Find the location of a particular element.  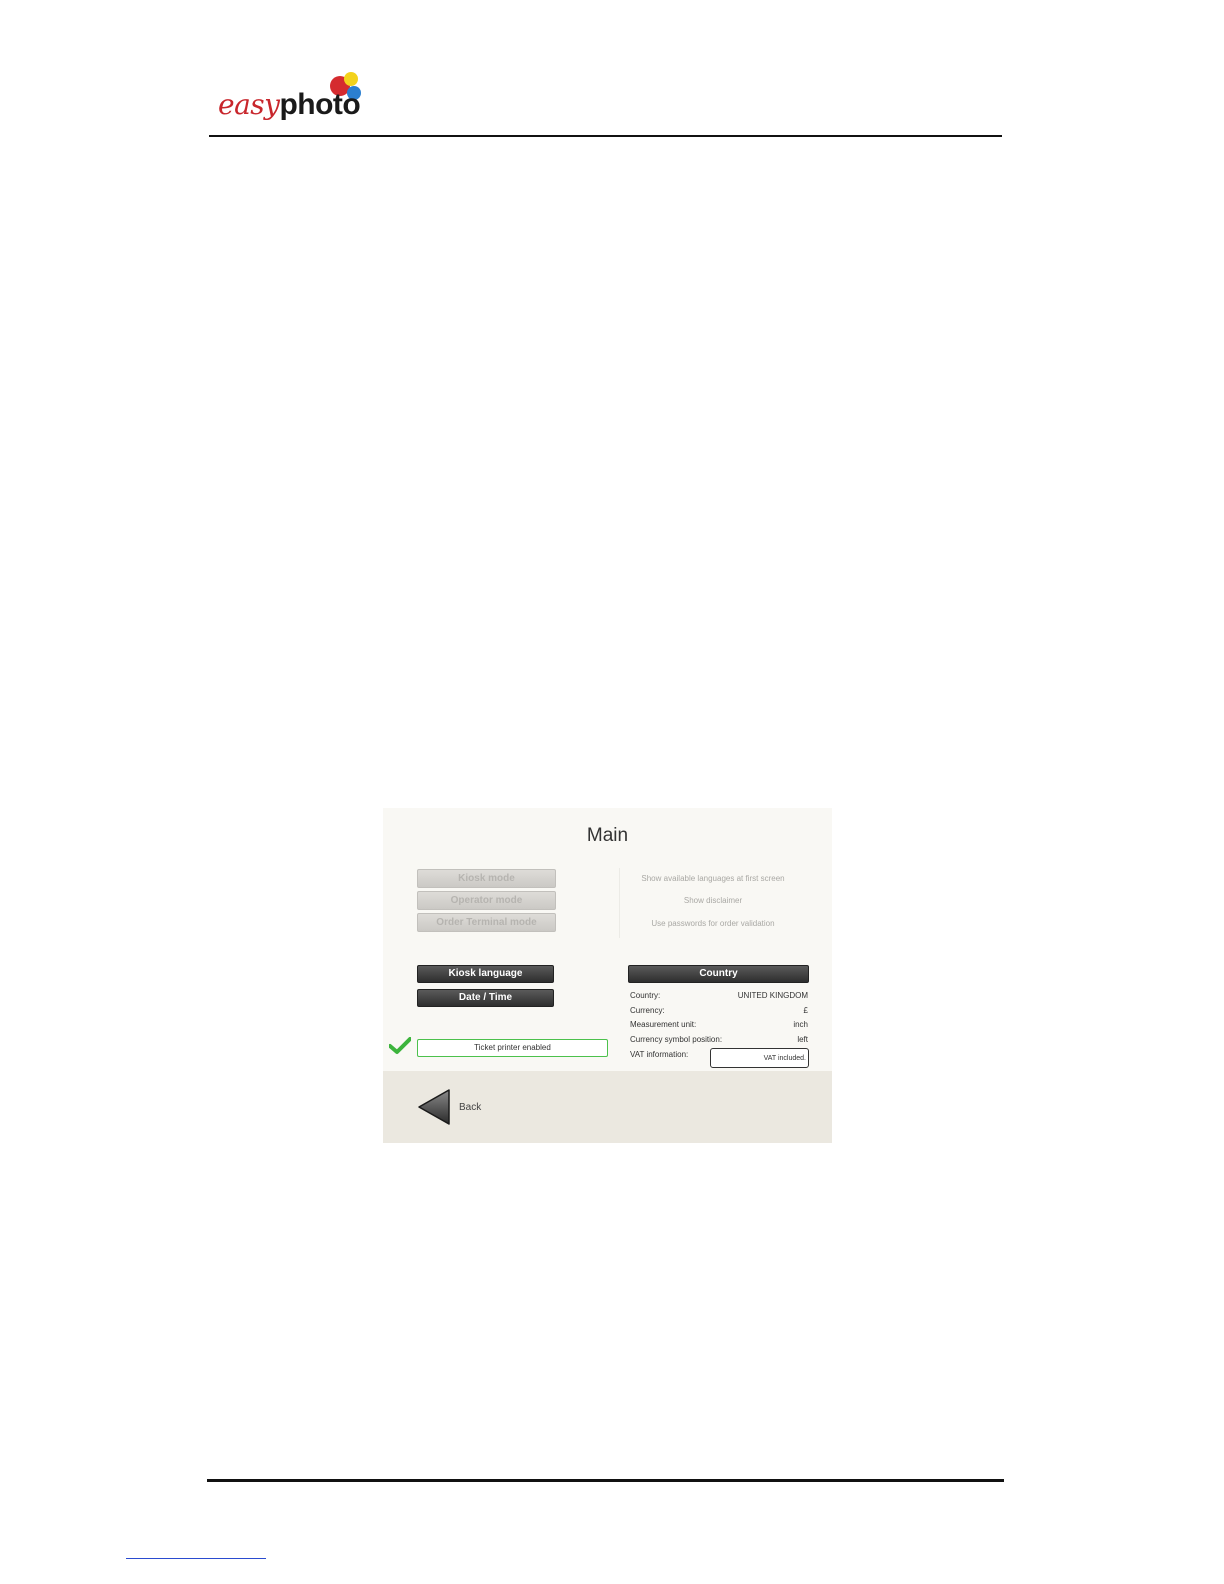

logo-text: easyphoto is located at coordinates (289, 105).